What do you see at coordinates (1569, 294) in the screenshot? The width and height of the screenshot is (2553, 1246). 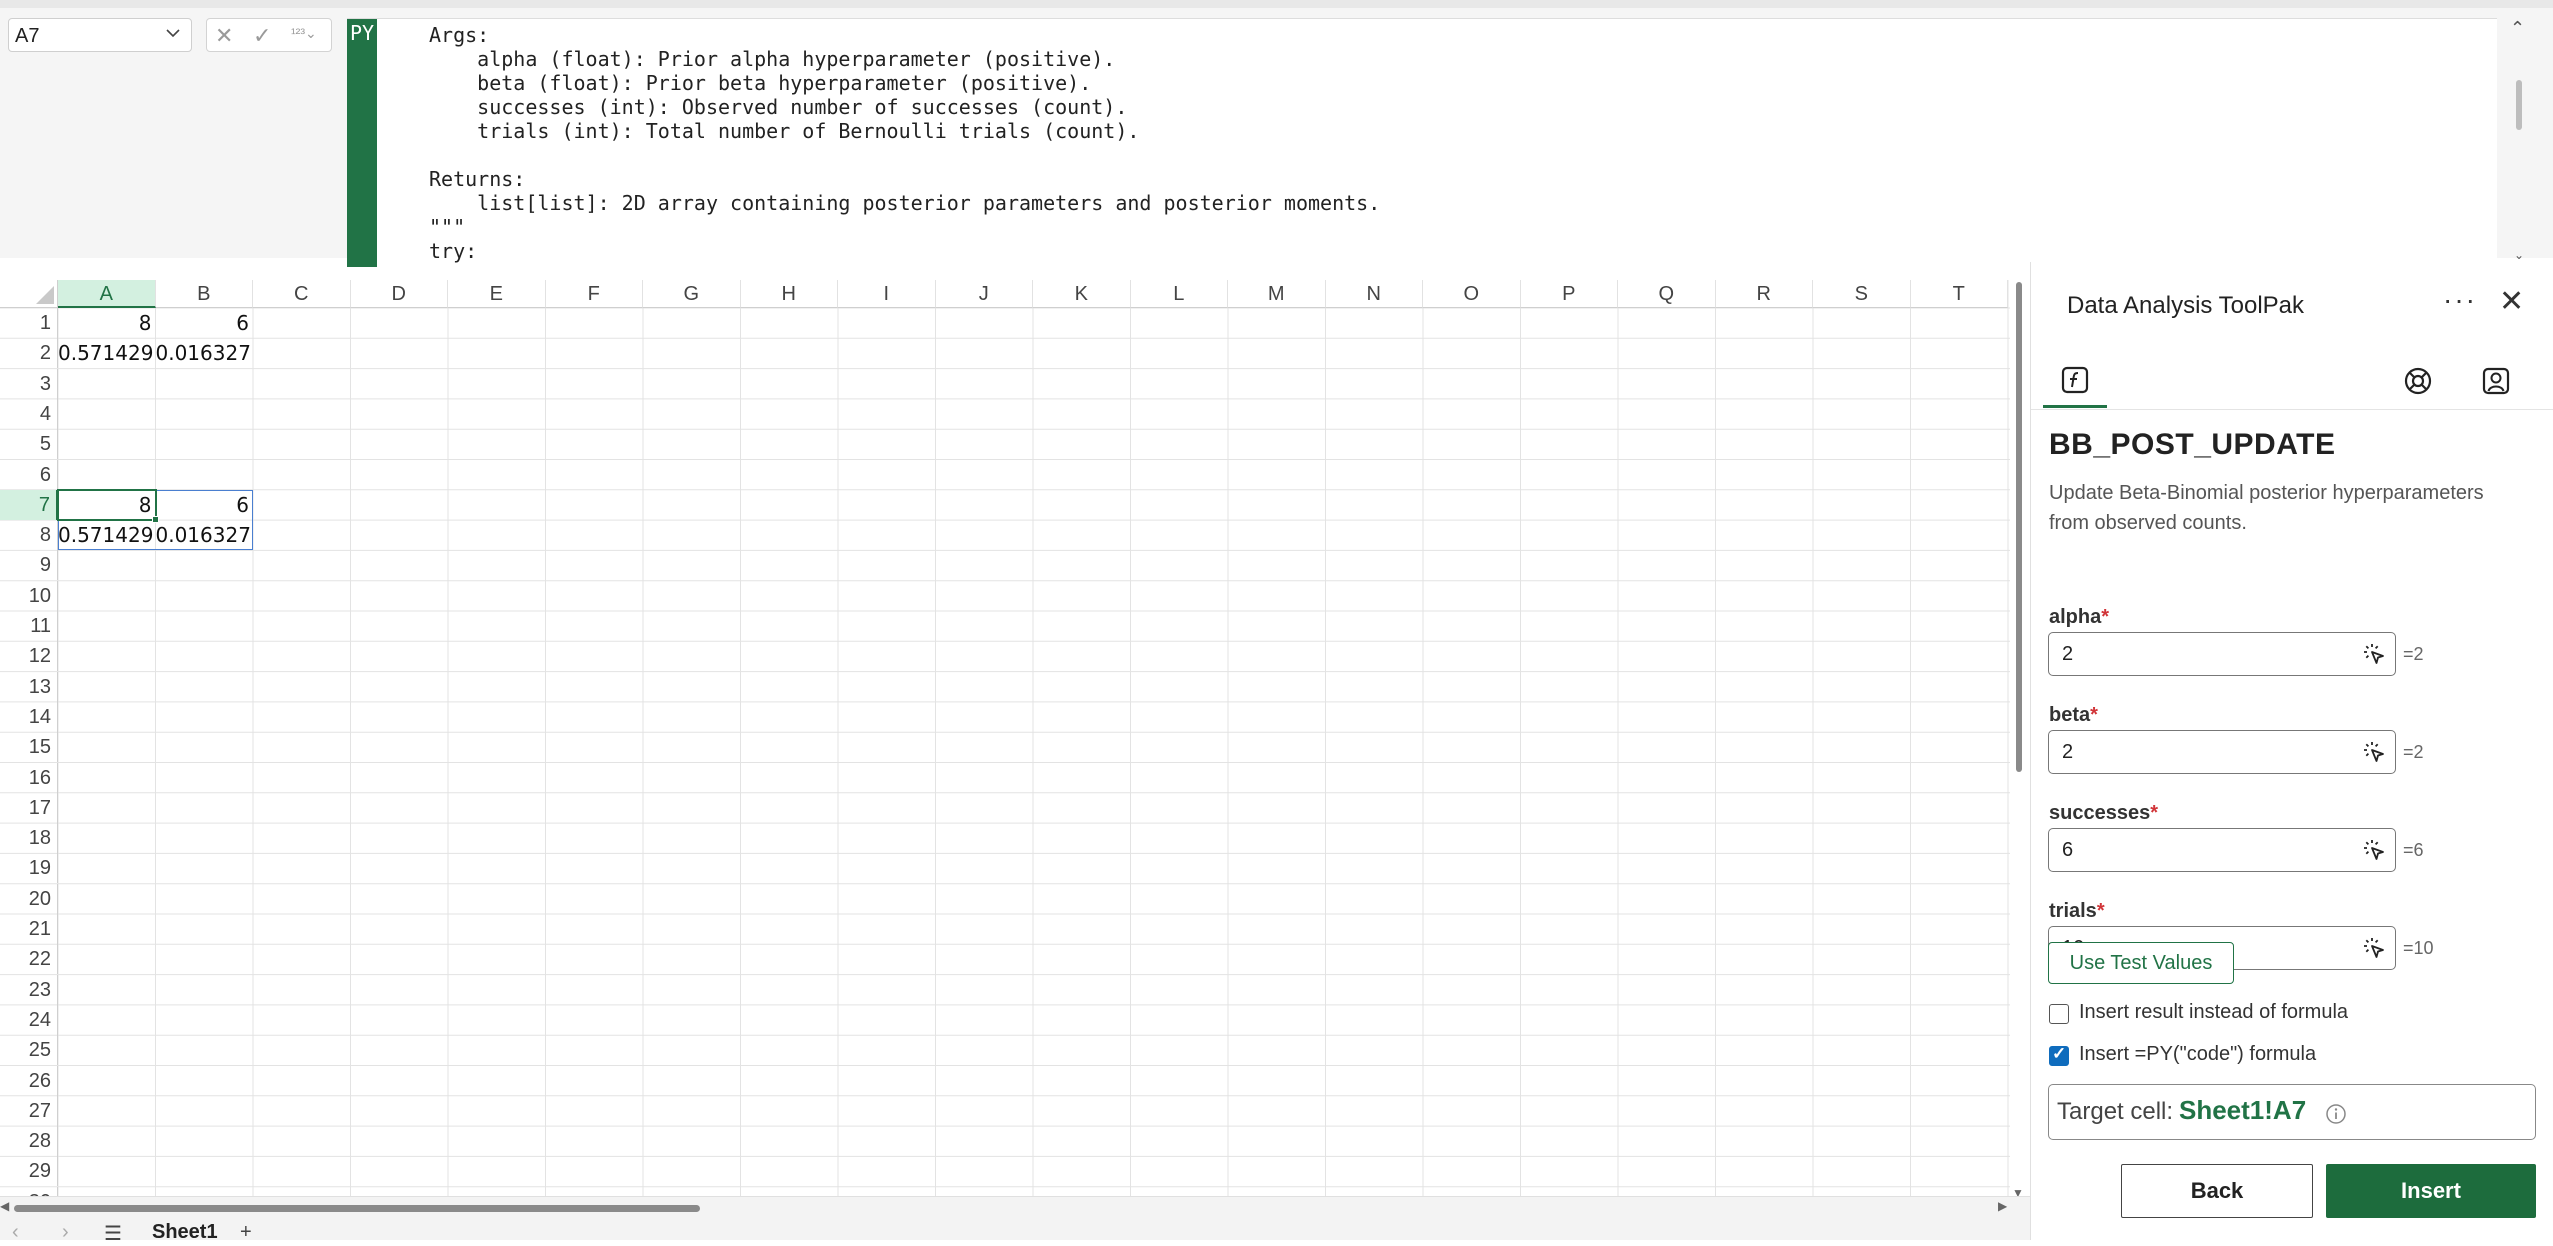 I see `column-header-p: P` at bounding box center [1569, 294].